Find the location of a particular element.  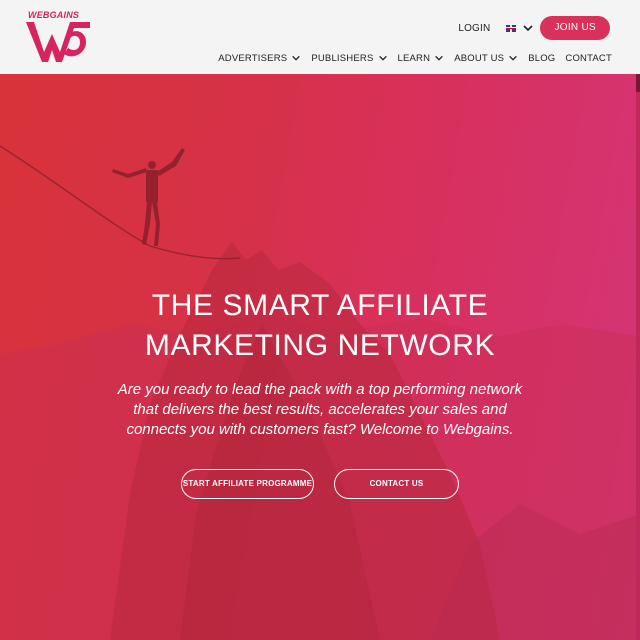

hero-title-line-2: MARKETING NETWORK is located at coordinates (320, 345).